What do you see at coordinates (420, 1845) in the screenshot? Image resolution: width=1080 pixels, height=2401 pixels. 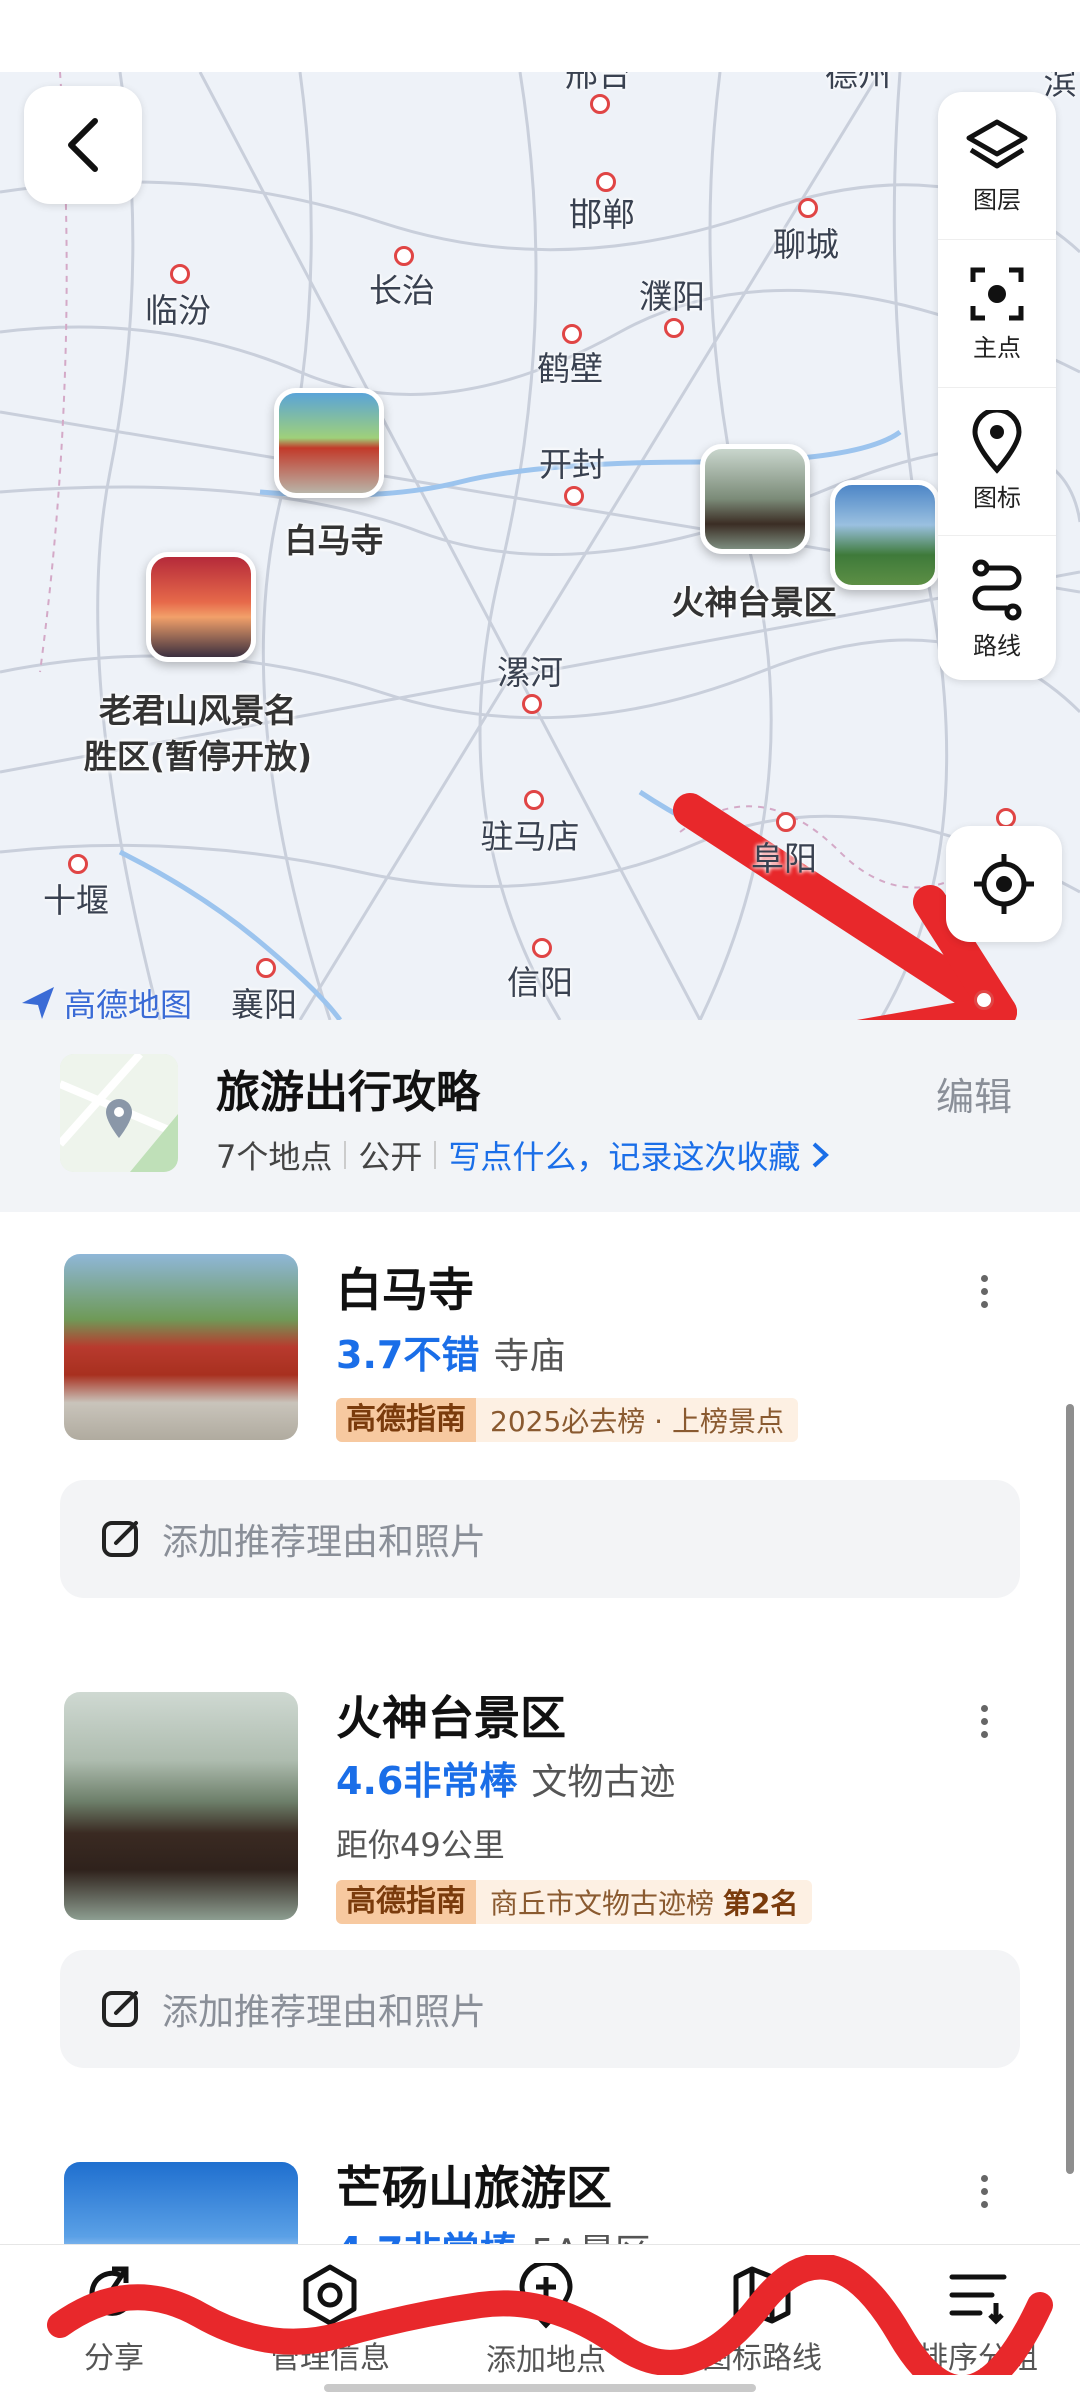 I see `place-distance: 距你49公里` at bounding box center [420, 1845].